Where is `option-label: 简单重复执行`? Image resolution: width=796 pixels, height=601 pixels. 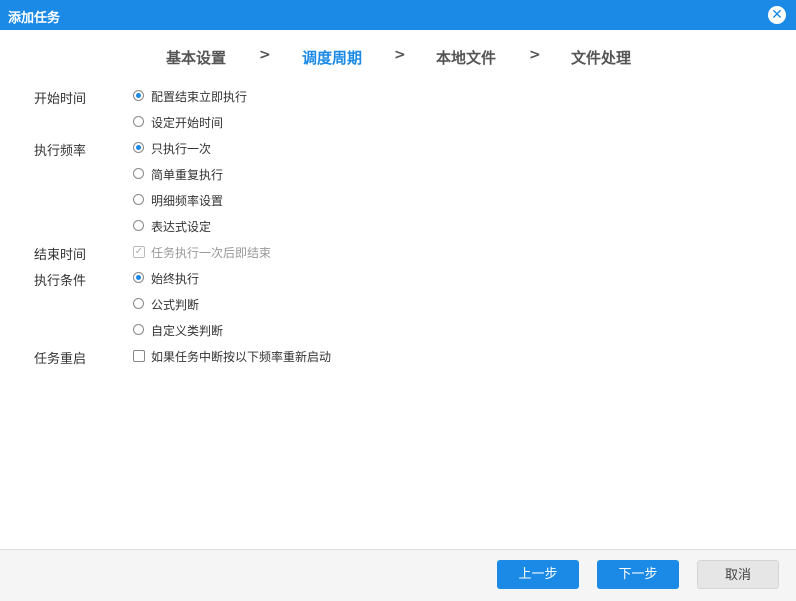
option-label: 简单重复执行 is located at coordinates (187, 175).